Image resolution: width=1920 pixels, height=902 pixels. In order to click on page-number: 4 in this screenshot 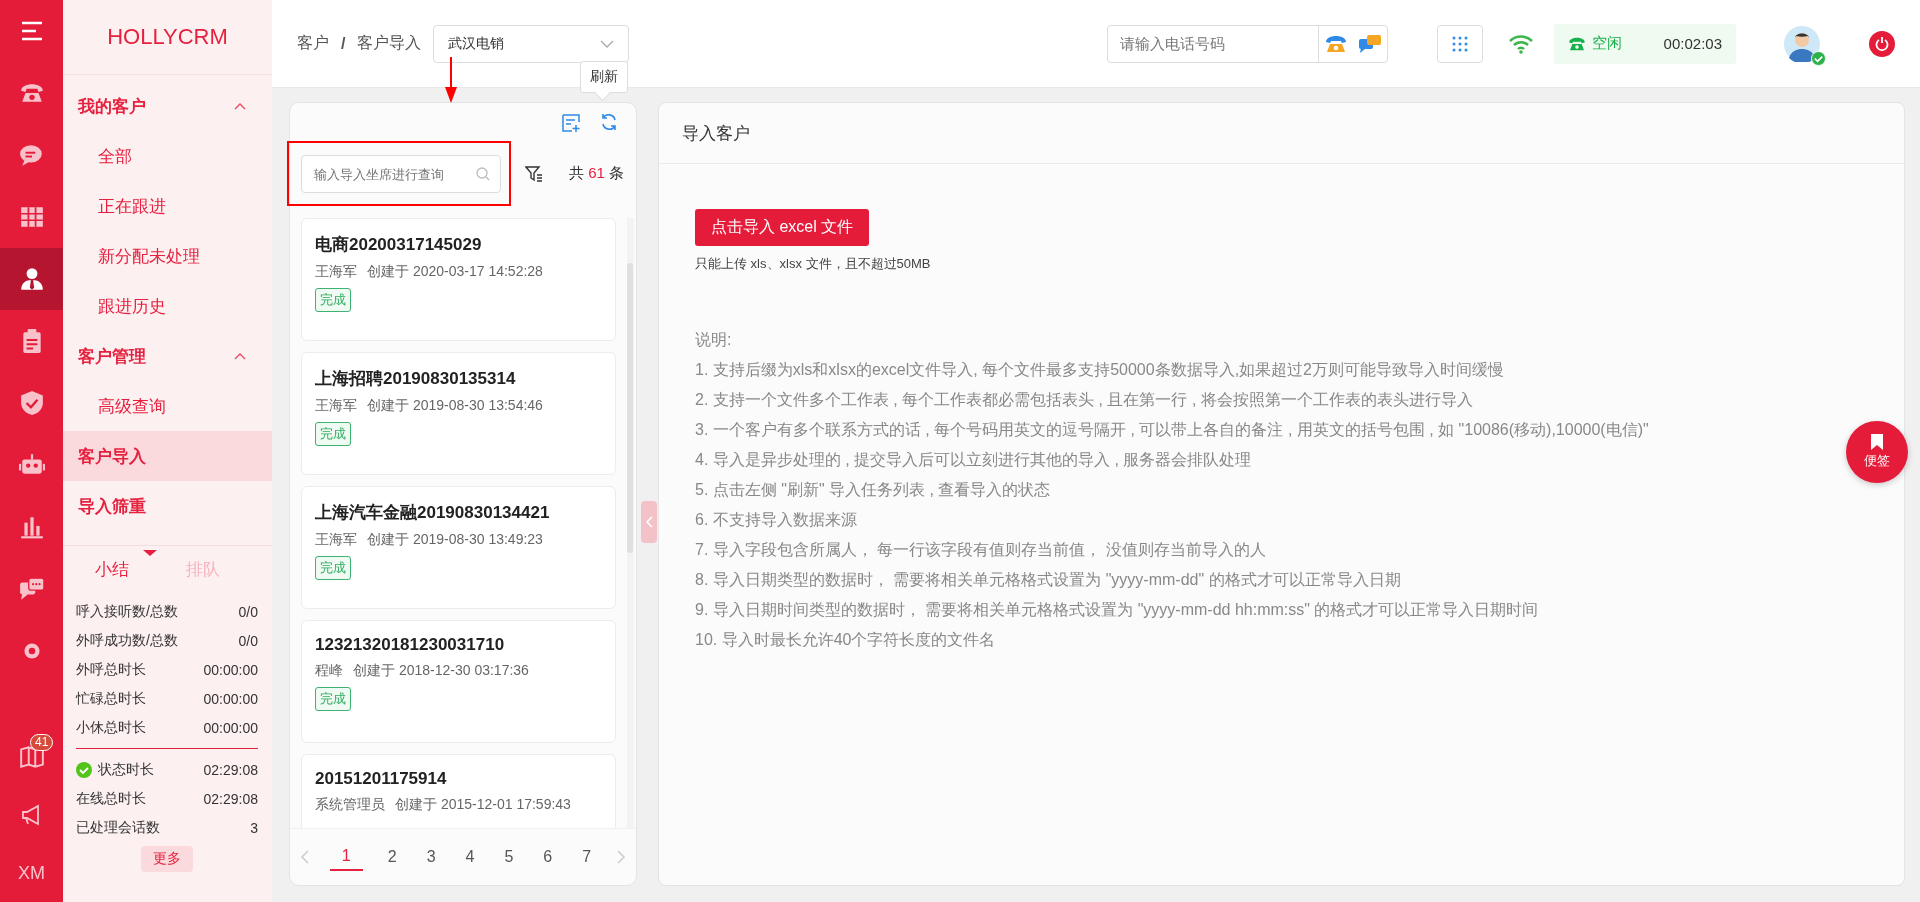, I will do `click(470, 857)`.